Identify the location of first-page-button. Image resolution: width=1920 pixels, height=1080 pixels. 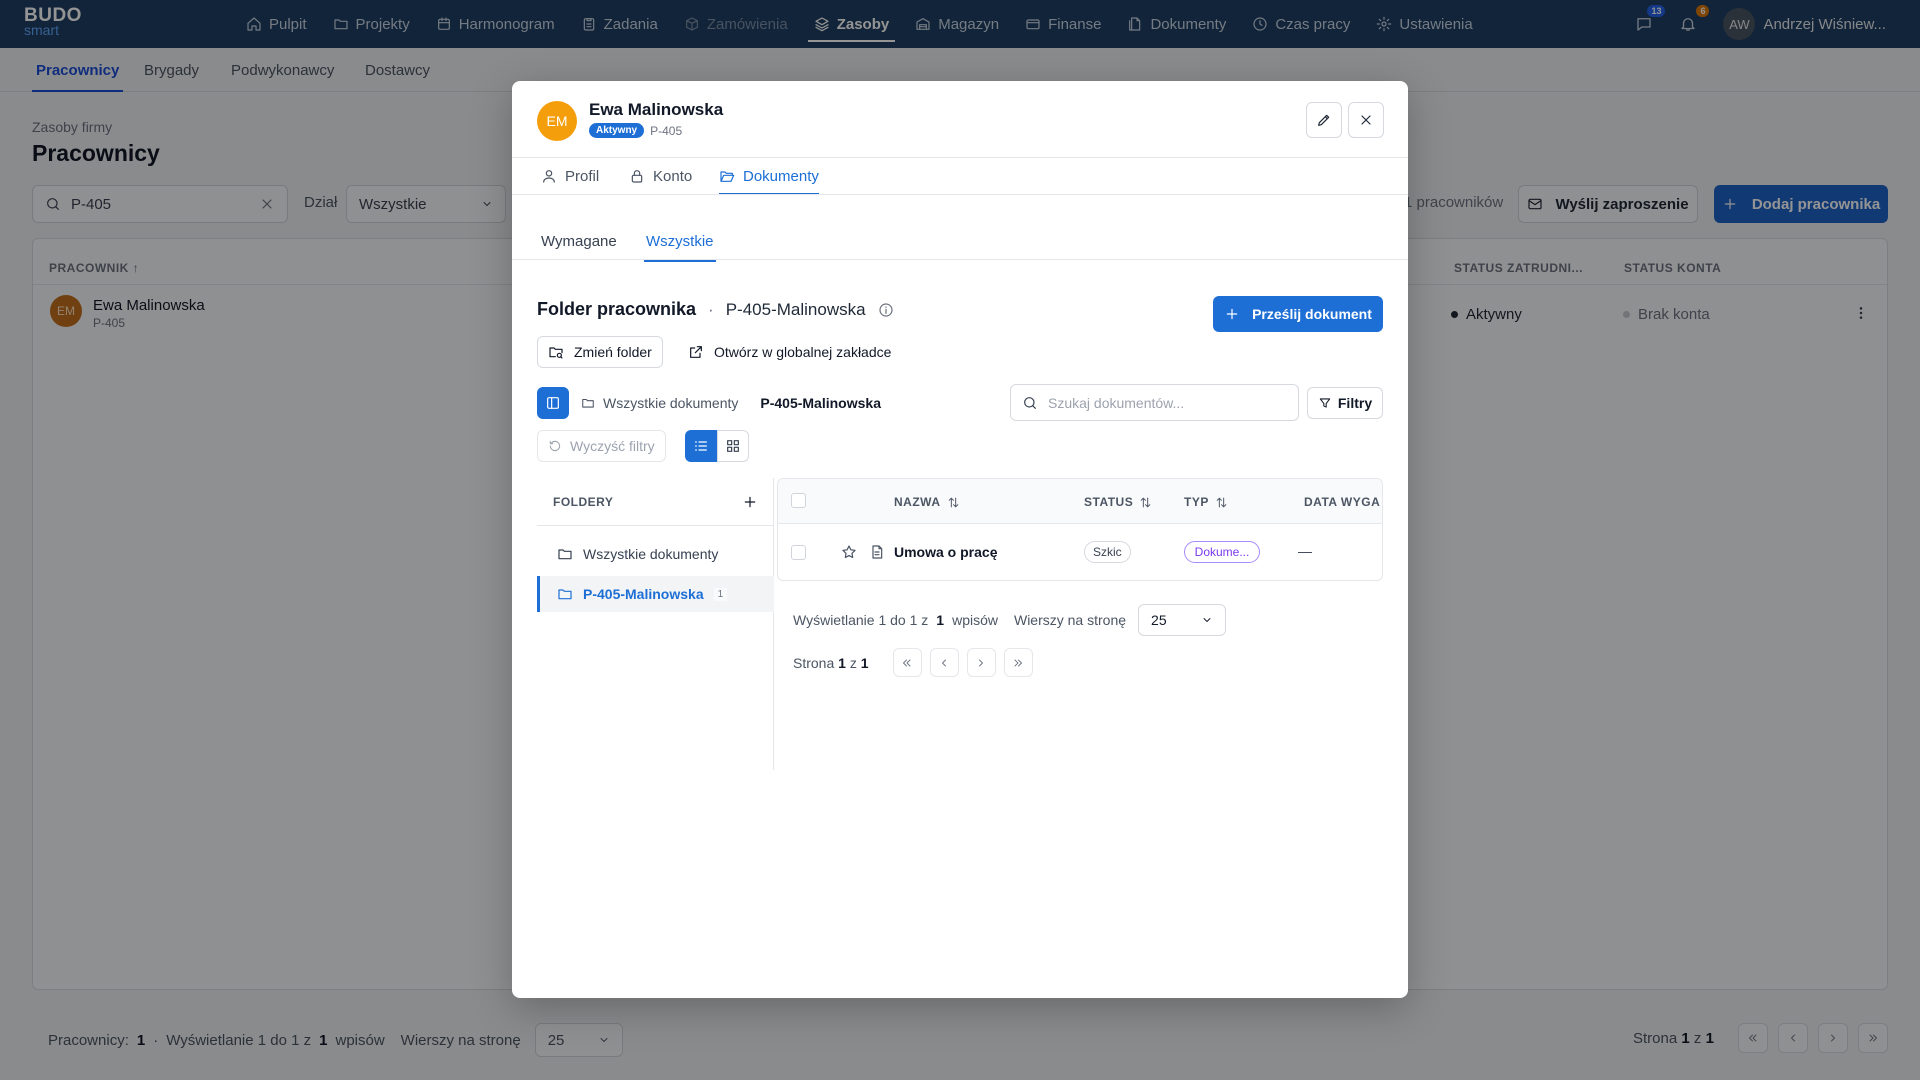
(907, 662).